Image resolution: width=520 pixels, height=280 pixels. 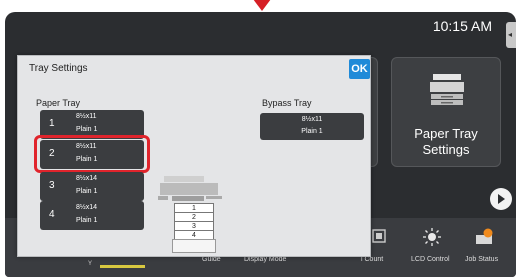 What do you see at coordinates (372, 259) in the screenshot?
I see `count-button: l Count` at bounding box center [372, 259].